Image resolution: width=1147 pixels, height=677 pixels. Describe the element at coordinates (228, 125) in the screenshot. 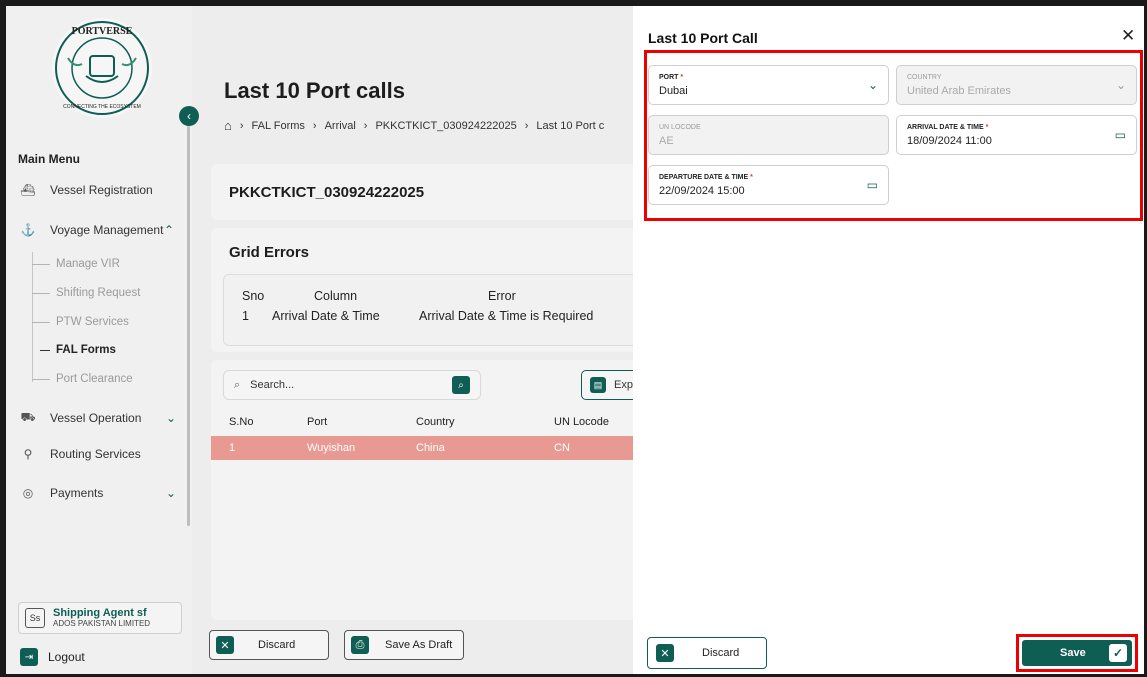

I see `home-icon: ⌂` at that location.